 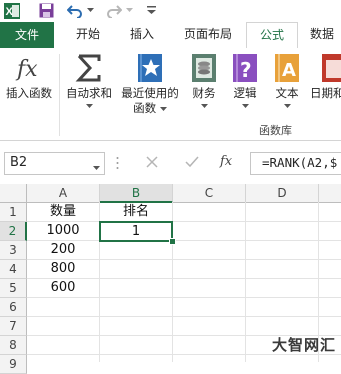 I want to click on svg-text: fx, so click(x=26, y=69).